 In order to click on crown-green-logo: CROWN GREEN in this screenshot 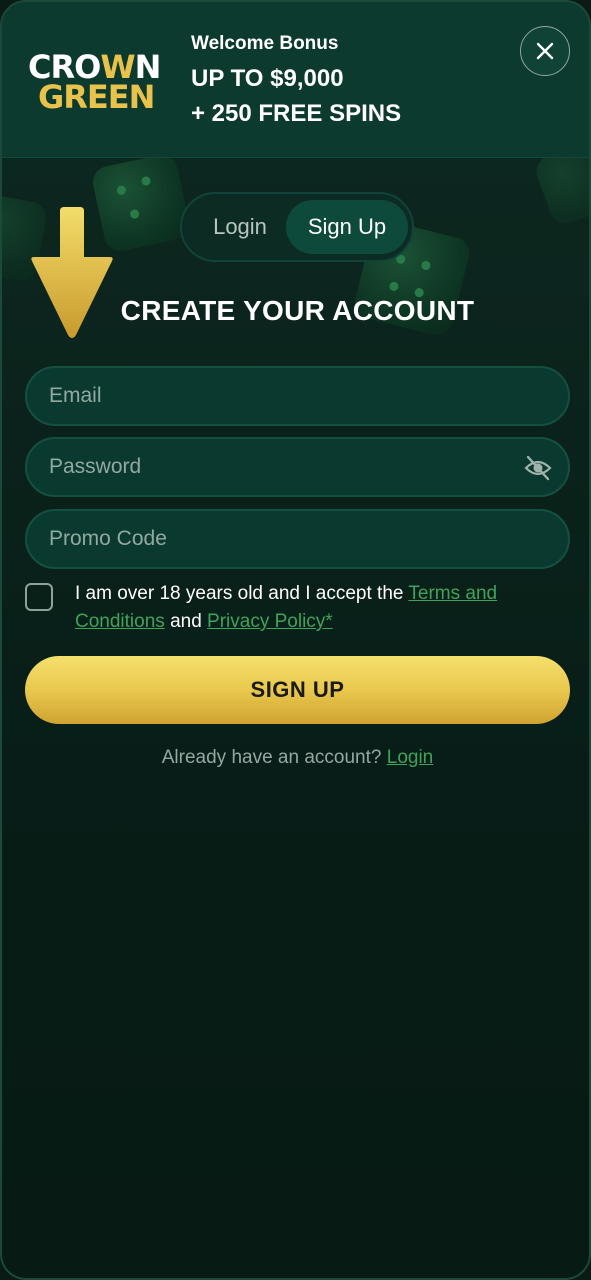, I will do `click(94, 82)`.